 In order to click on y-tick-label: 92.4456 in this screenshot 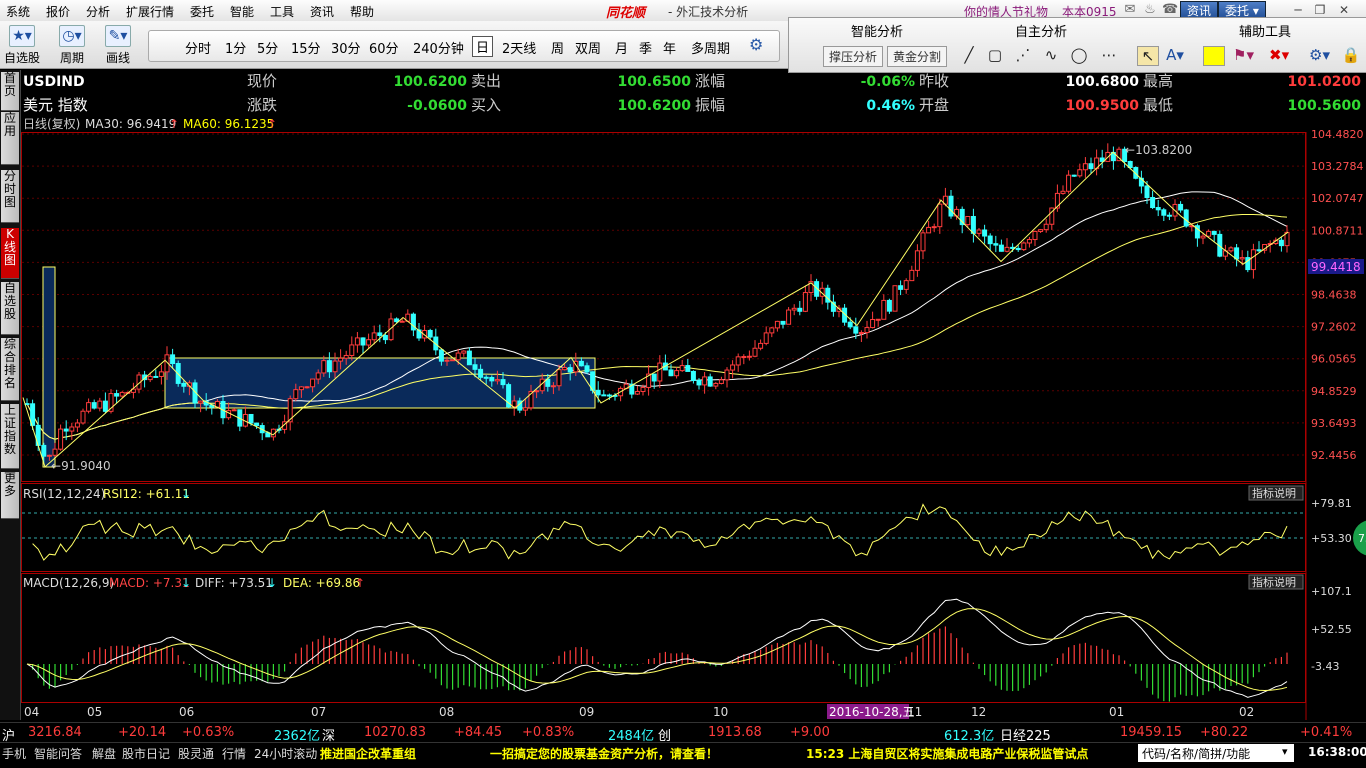, I will do `click(1334, 455)`.